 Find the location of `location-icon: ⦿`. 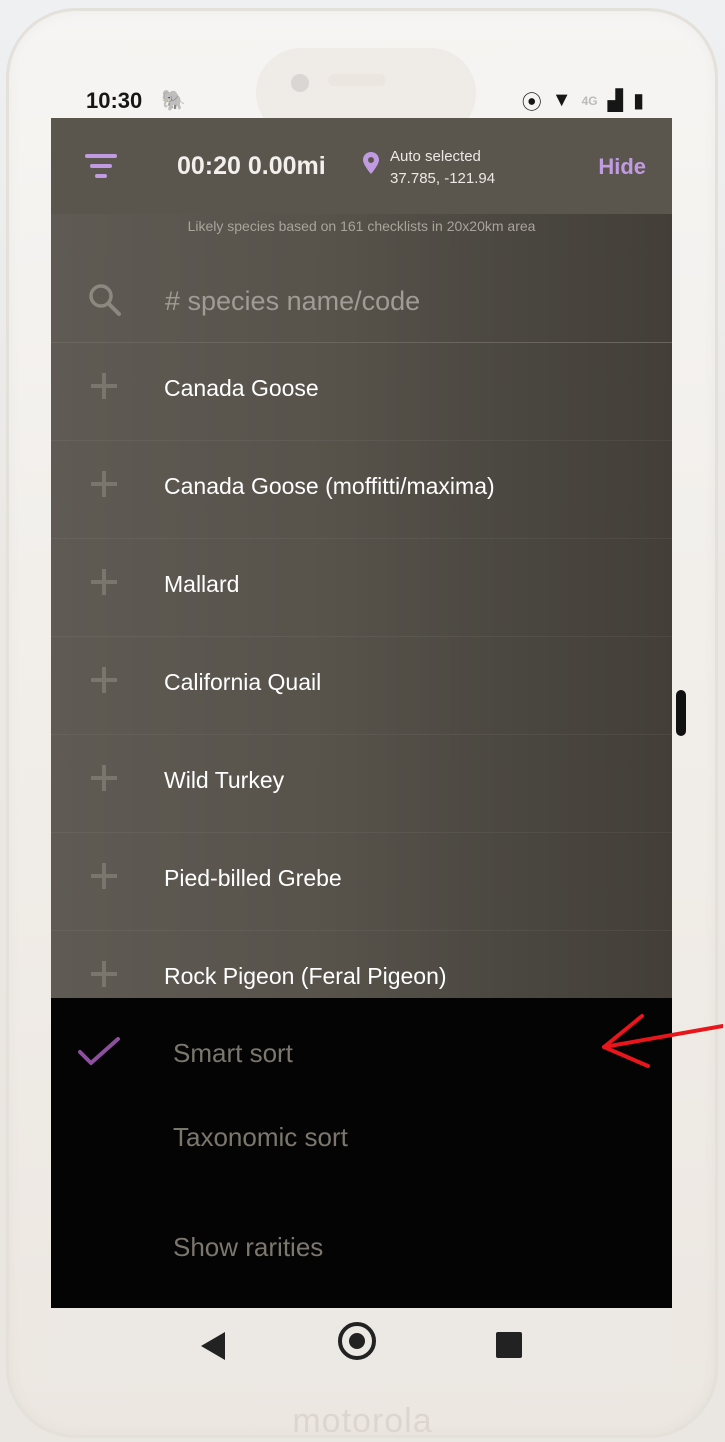

location-icon: ⦿ is located at coordinates (531, 103).